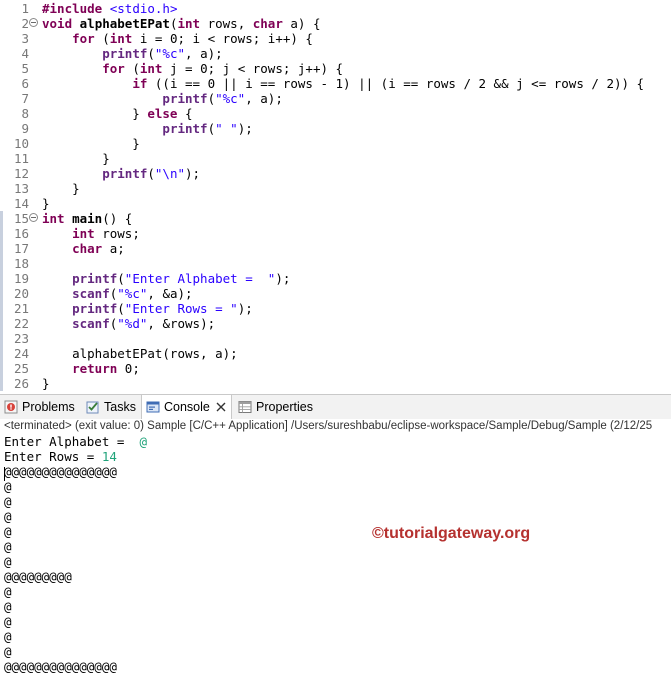 This screenshot has height=678, width=671. I want to click on line-number: 19, so click(21, 278).